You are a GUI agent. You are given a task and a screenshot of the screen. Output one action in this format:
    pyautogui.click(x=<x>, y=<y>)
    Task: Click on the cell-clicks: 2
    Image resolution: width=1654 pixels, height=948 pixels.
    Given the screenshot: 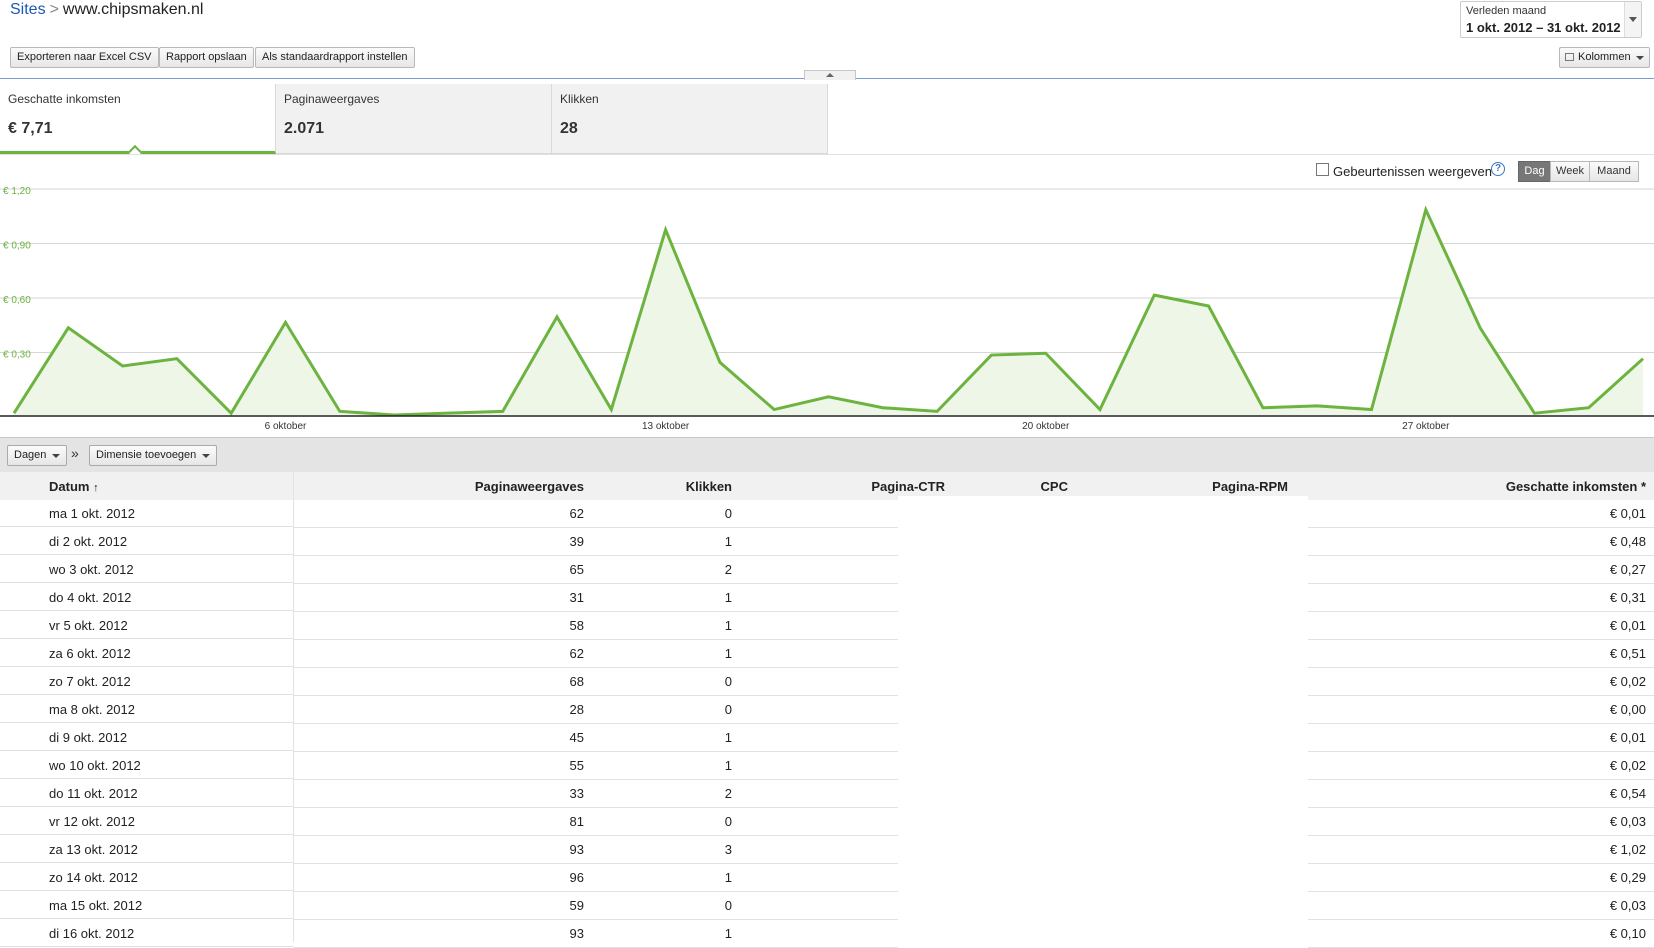 What is the action you would take?
    pyautogui.click(x=658, y=794)
    